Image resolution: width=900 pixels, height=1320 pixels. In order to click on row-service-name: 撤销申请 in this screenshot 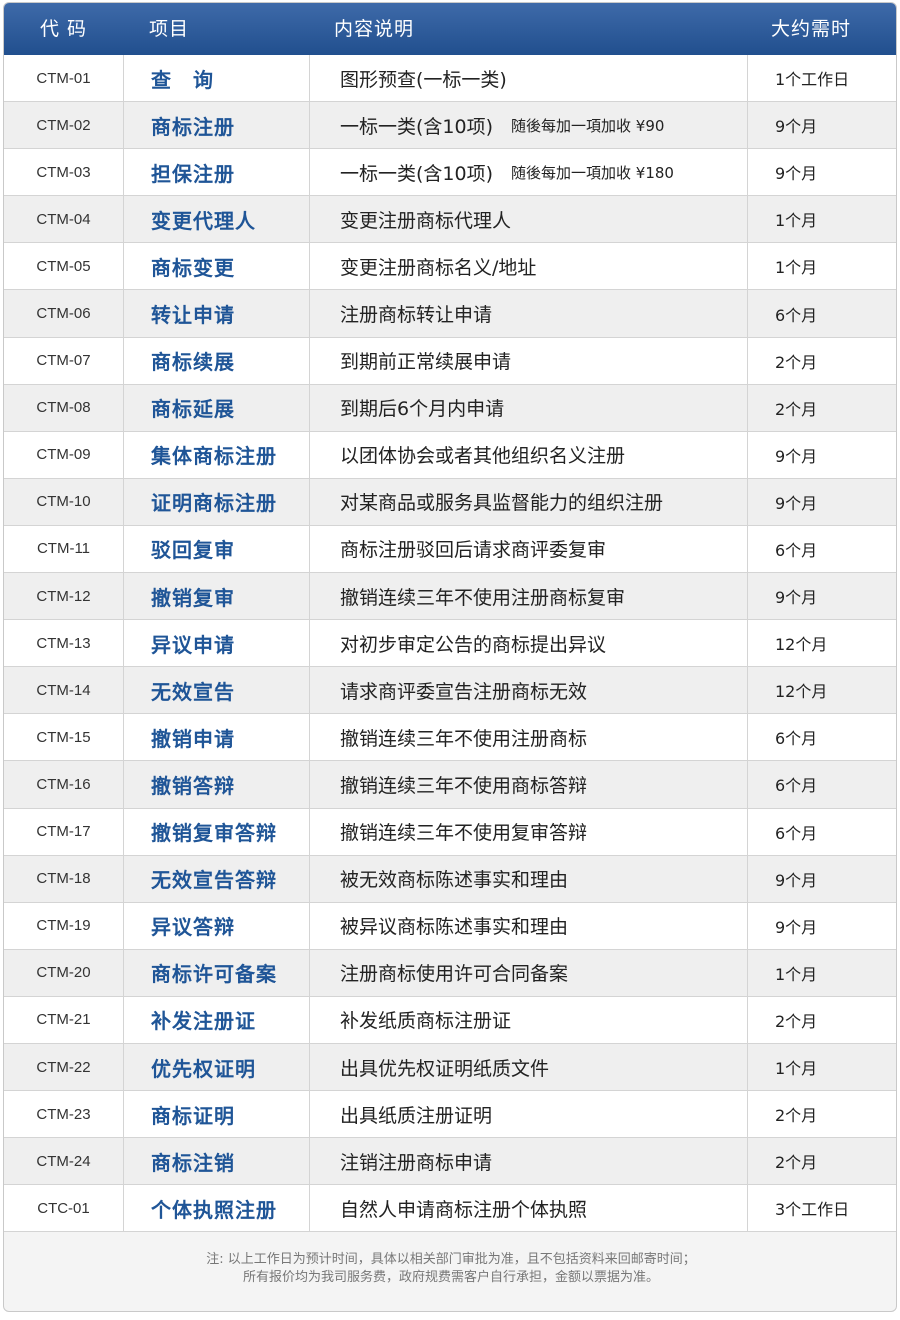, I will do `click(216, 737)`.